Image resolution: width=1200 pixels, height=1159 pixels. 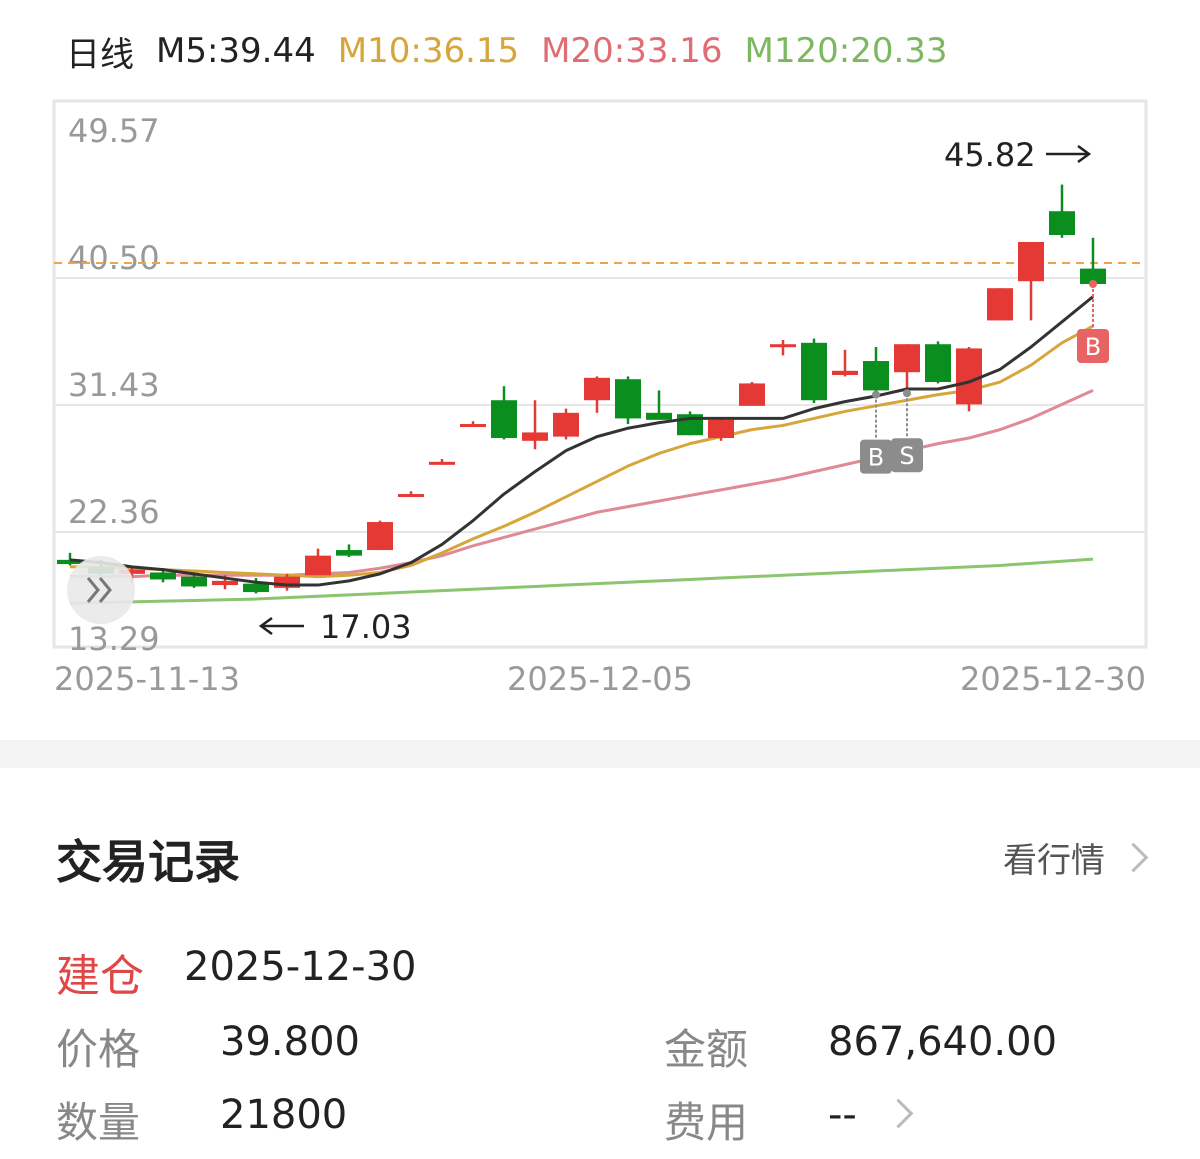 What do you see at coordinates (600, 679) in the screenshot?
I see `x-tick-label: 2025-12-05` at bounding box center [600, 679].